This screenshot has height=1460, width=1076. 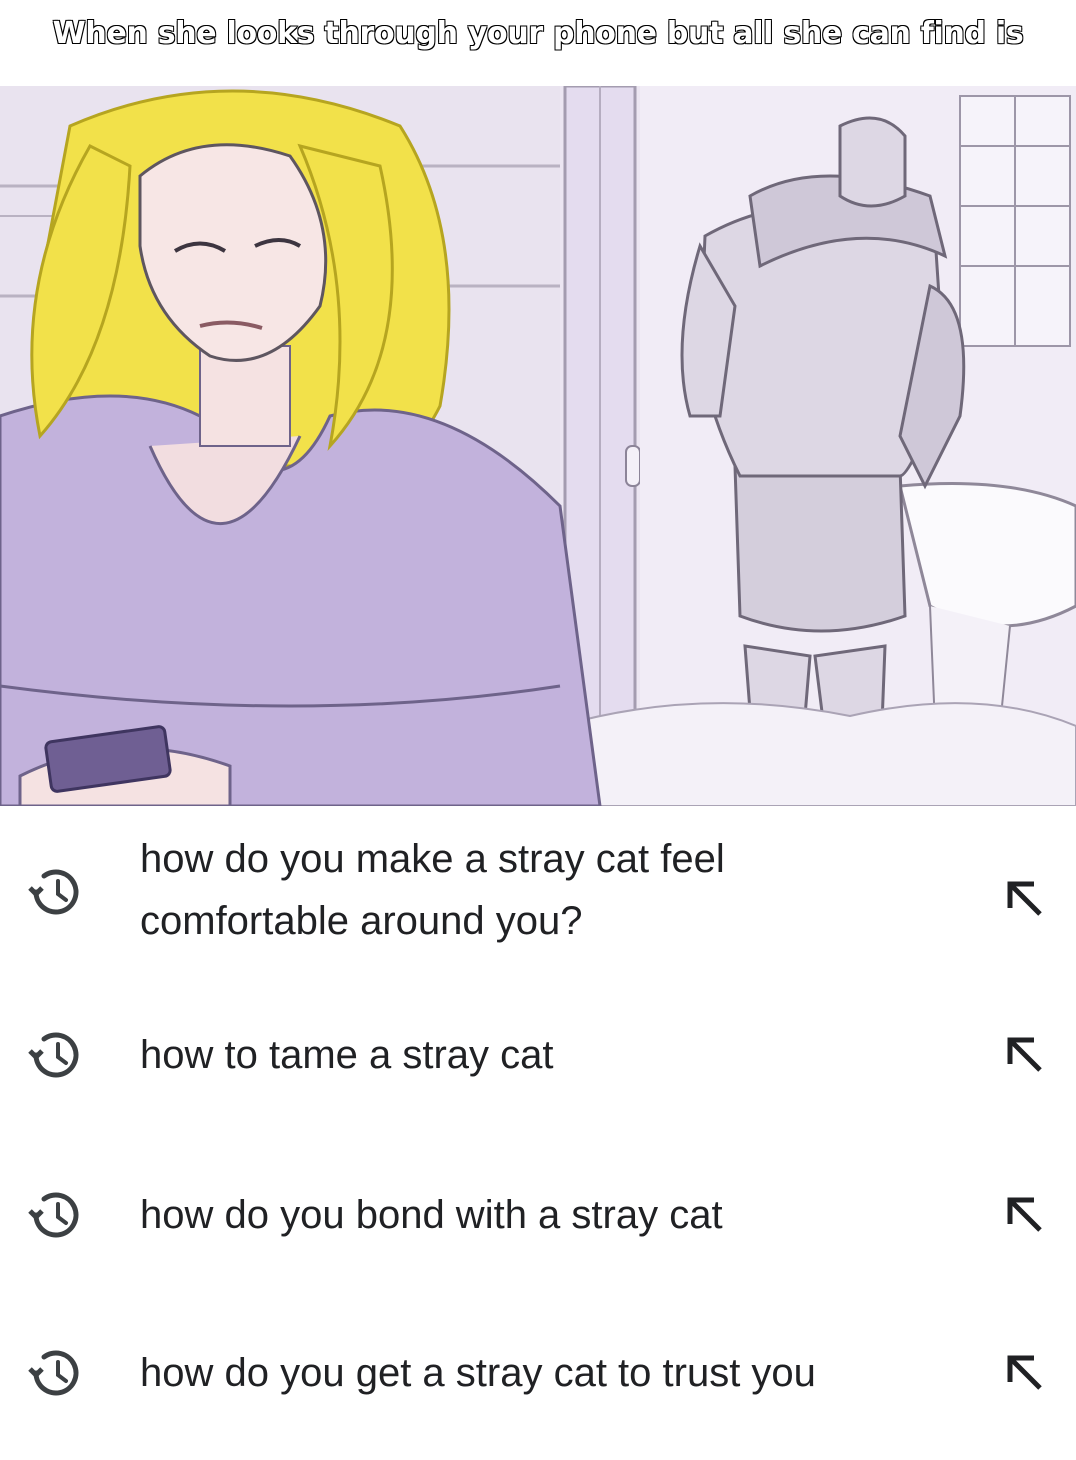 I want to click on history-item: how do you bond with a stray cat, so click(x=538, y=1215).